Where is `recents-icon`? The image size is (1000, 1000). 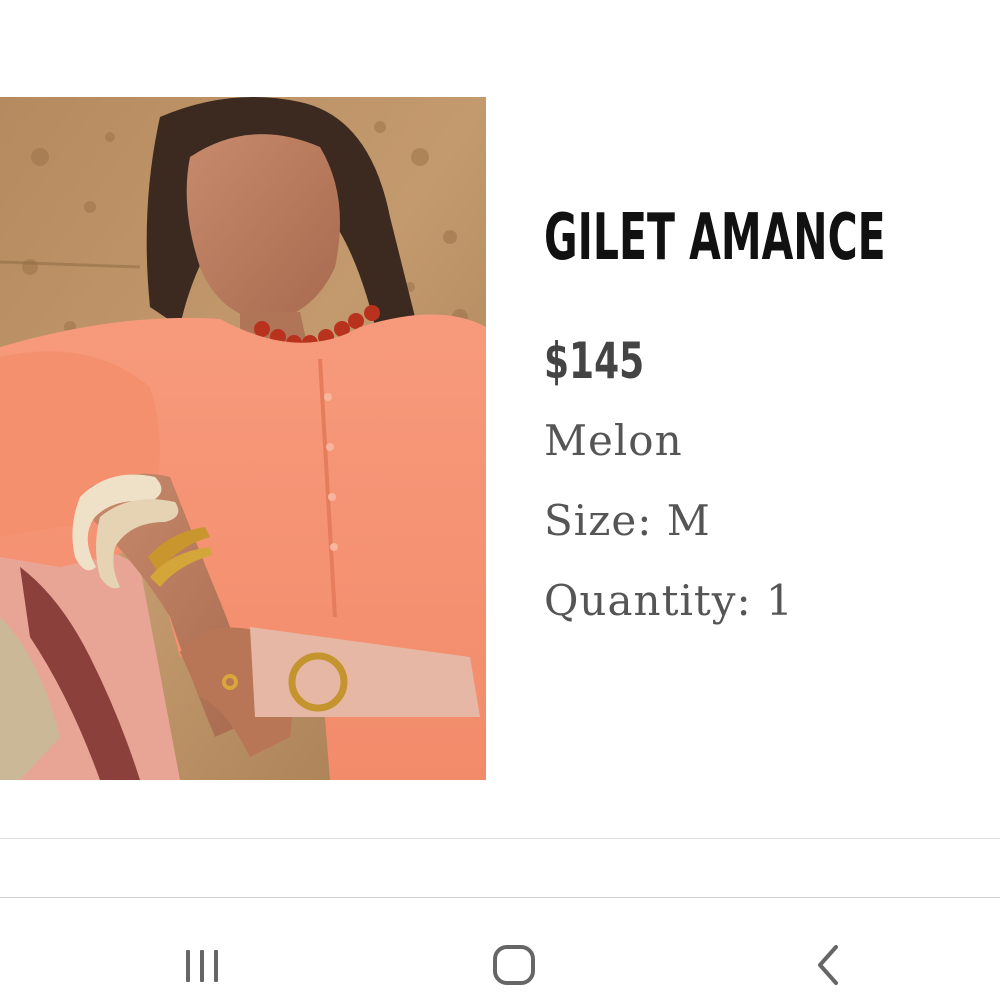
recents-icon is located at coordinates (202, 966).